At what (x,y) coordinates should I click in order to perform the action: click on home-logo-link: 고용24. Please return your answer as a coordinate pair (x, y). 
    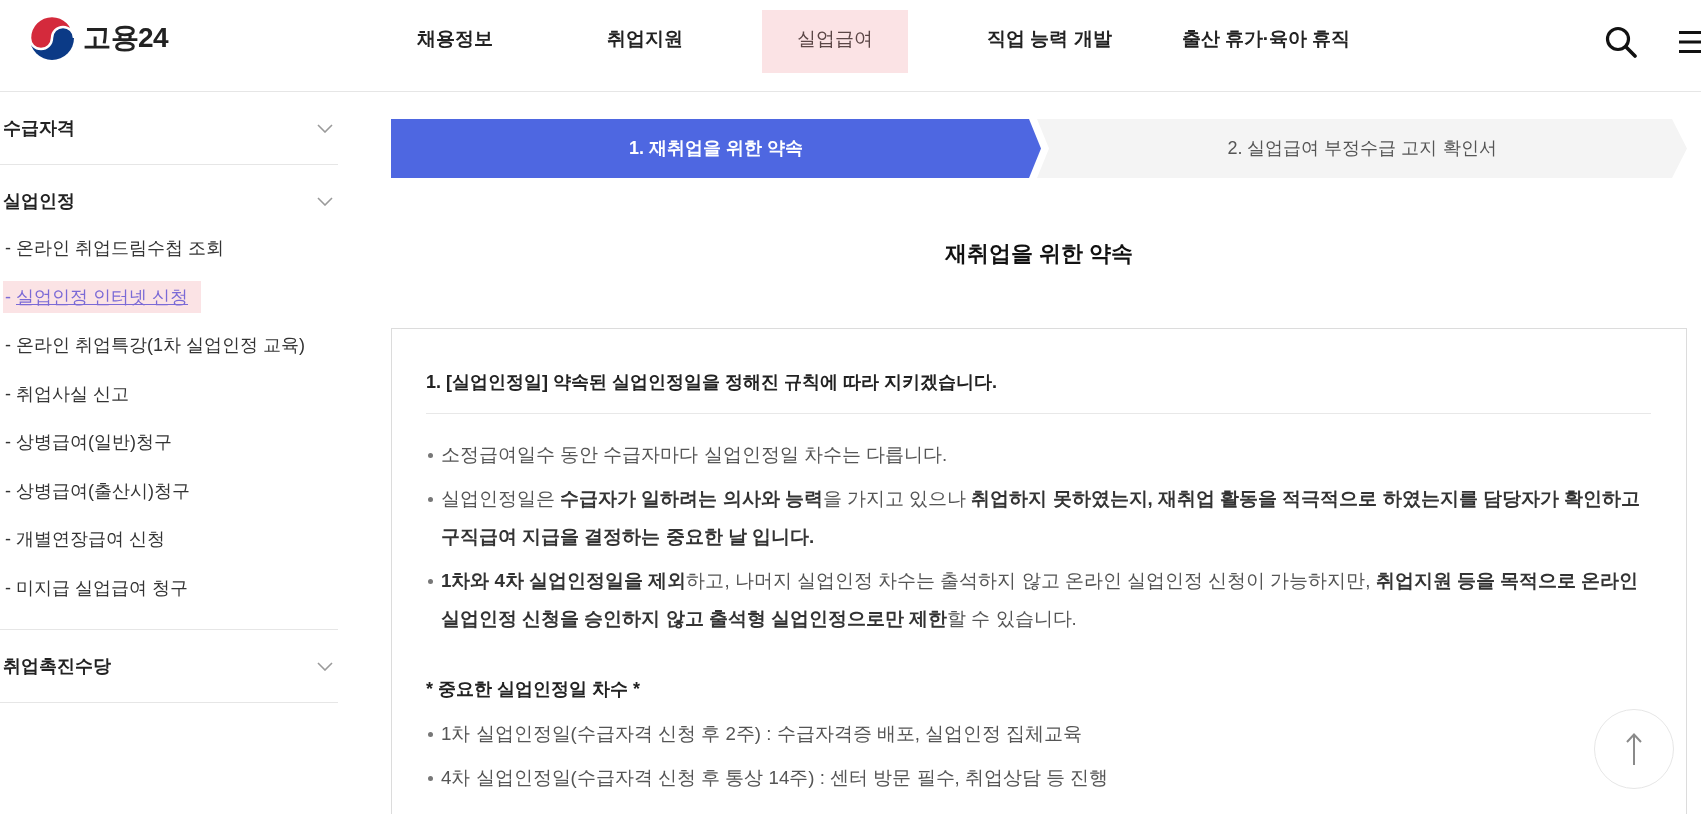
    Looking at the image, I should click on (99, 38).